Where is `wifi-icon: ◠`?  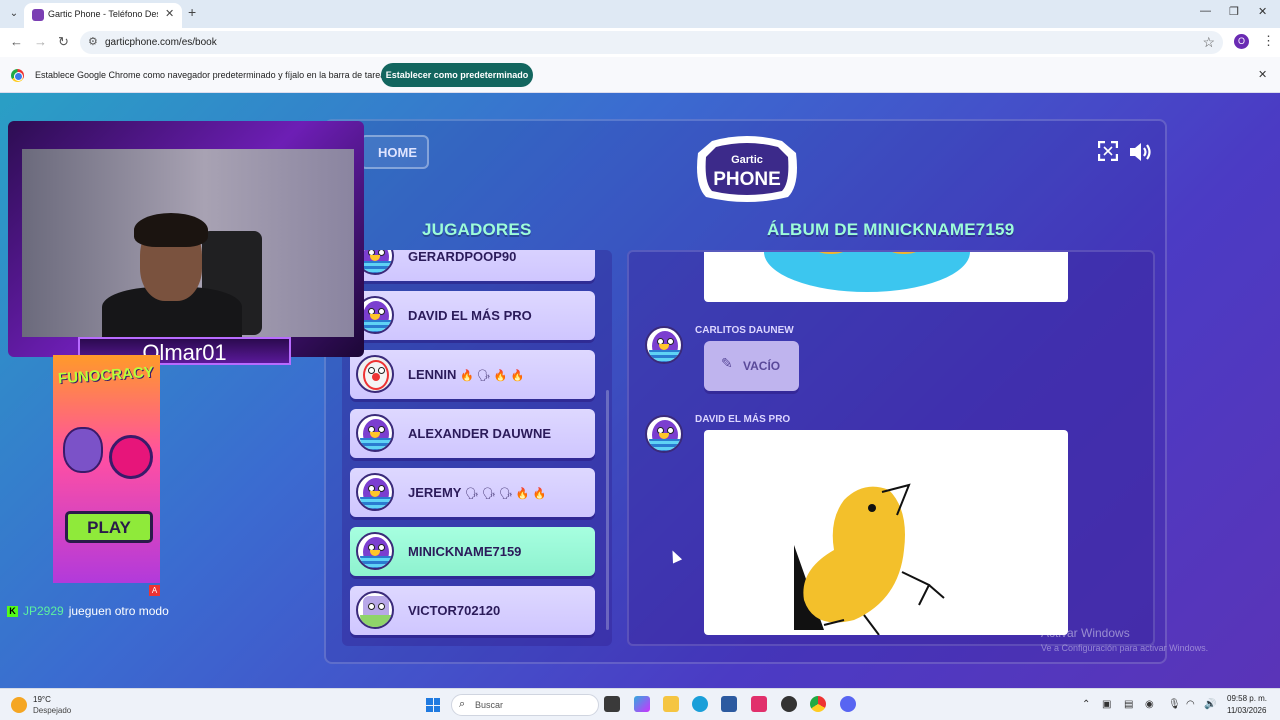 wifi-icon: ◠ is located at coordinates (1190, 704).